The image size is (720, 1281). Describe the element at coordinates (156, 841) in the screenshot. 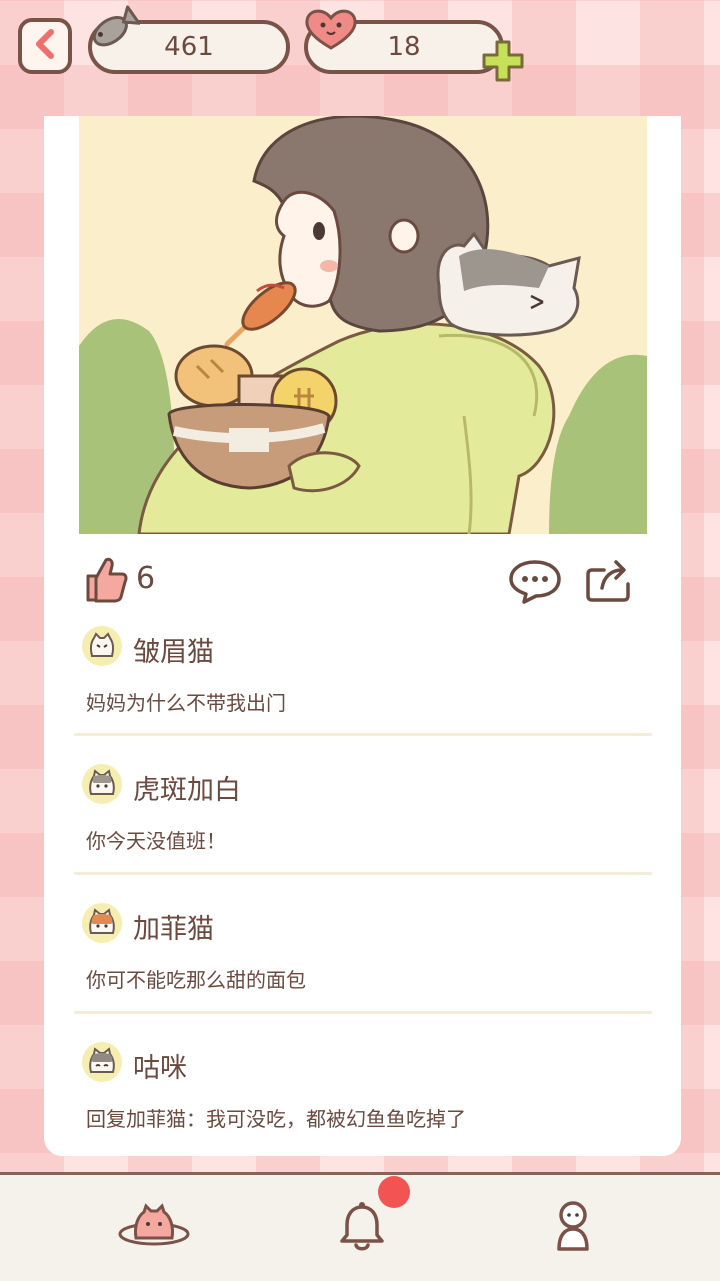

I see `comment-text: 你今天没值班！` at that location.